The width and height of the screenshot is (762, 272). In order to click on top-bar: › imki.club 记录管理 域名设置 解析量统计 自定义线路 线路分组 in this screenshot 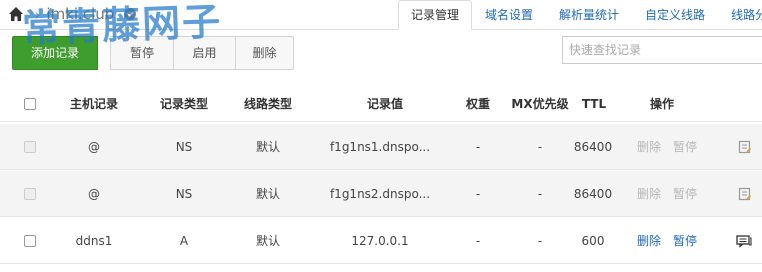, I will do `click(381, 15)`.